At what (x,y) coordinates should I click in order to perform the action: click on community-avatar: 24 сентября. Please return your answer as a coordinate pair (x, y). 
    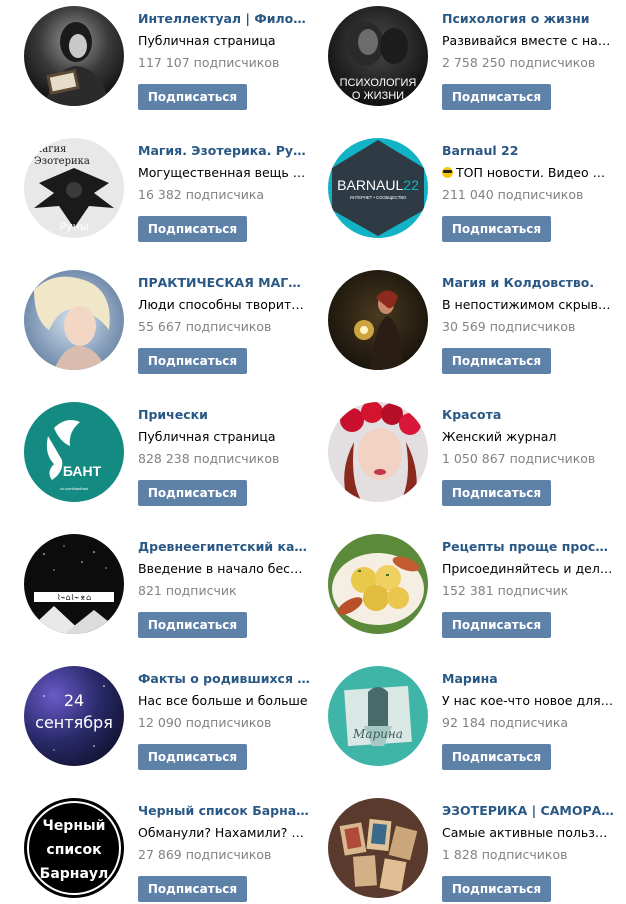
    Looking at the image, I should click on (74, 716).